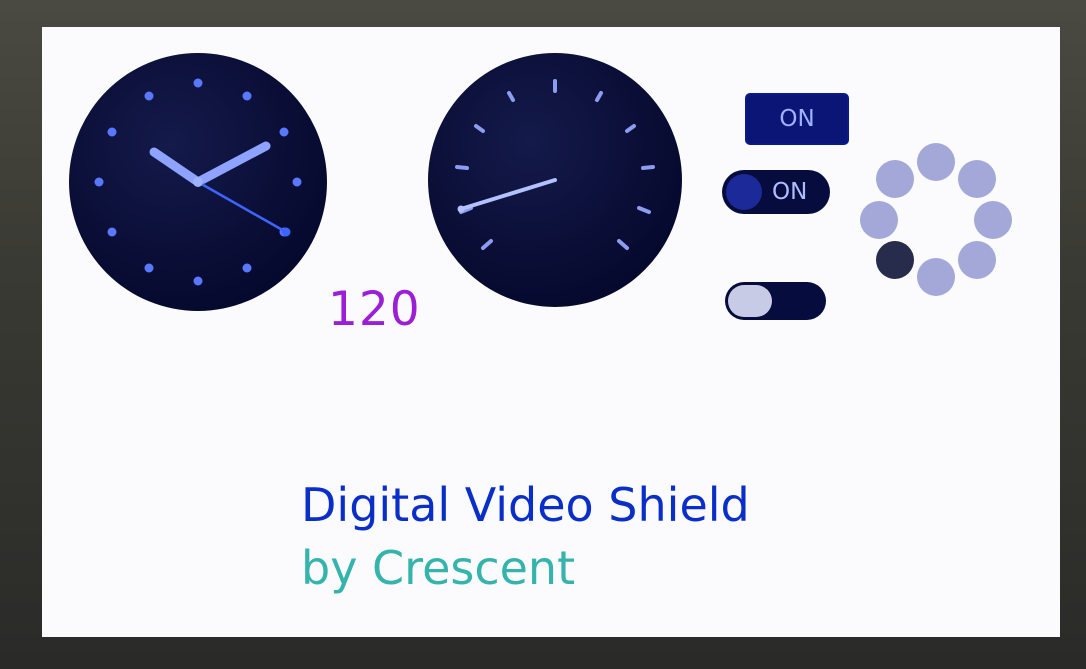 This screenshot has width=1086, height=669. I want to click on gauge-dial-icon, so click(555, 180).